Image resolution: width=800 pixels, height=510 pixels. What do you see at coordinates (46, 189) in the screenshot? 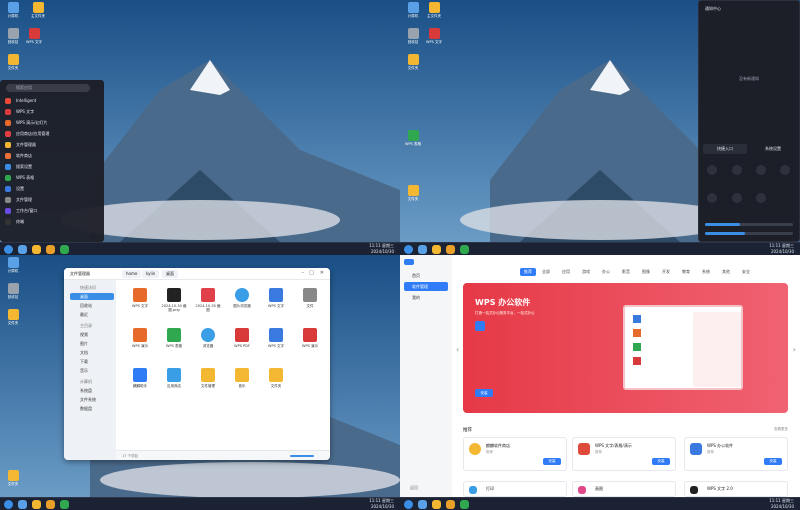
I see `start-menu-item: 设置` at bounding box center [46, 189].